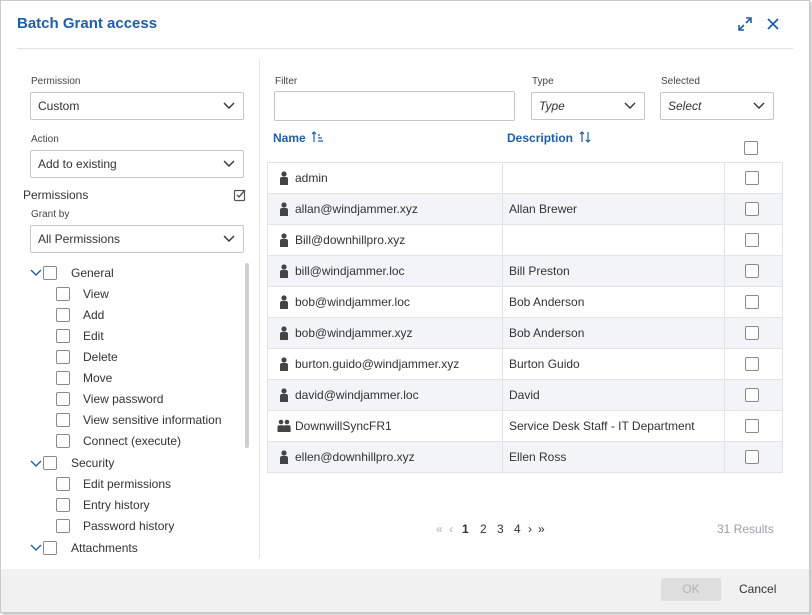  I want to click on permissions-heading: Permissions, so click(56, 195).